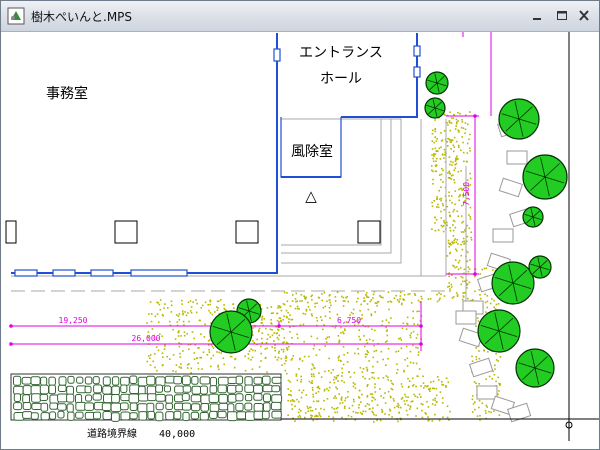 The image size is (600, 450). I want to click on minimize-icon, so click(537, 16).